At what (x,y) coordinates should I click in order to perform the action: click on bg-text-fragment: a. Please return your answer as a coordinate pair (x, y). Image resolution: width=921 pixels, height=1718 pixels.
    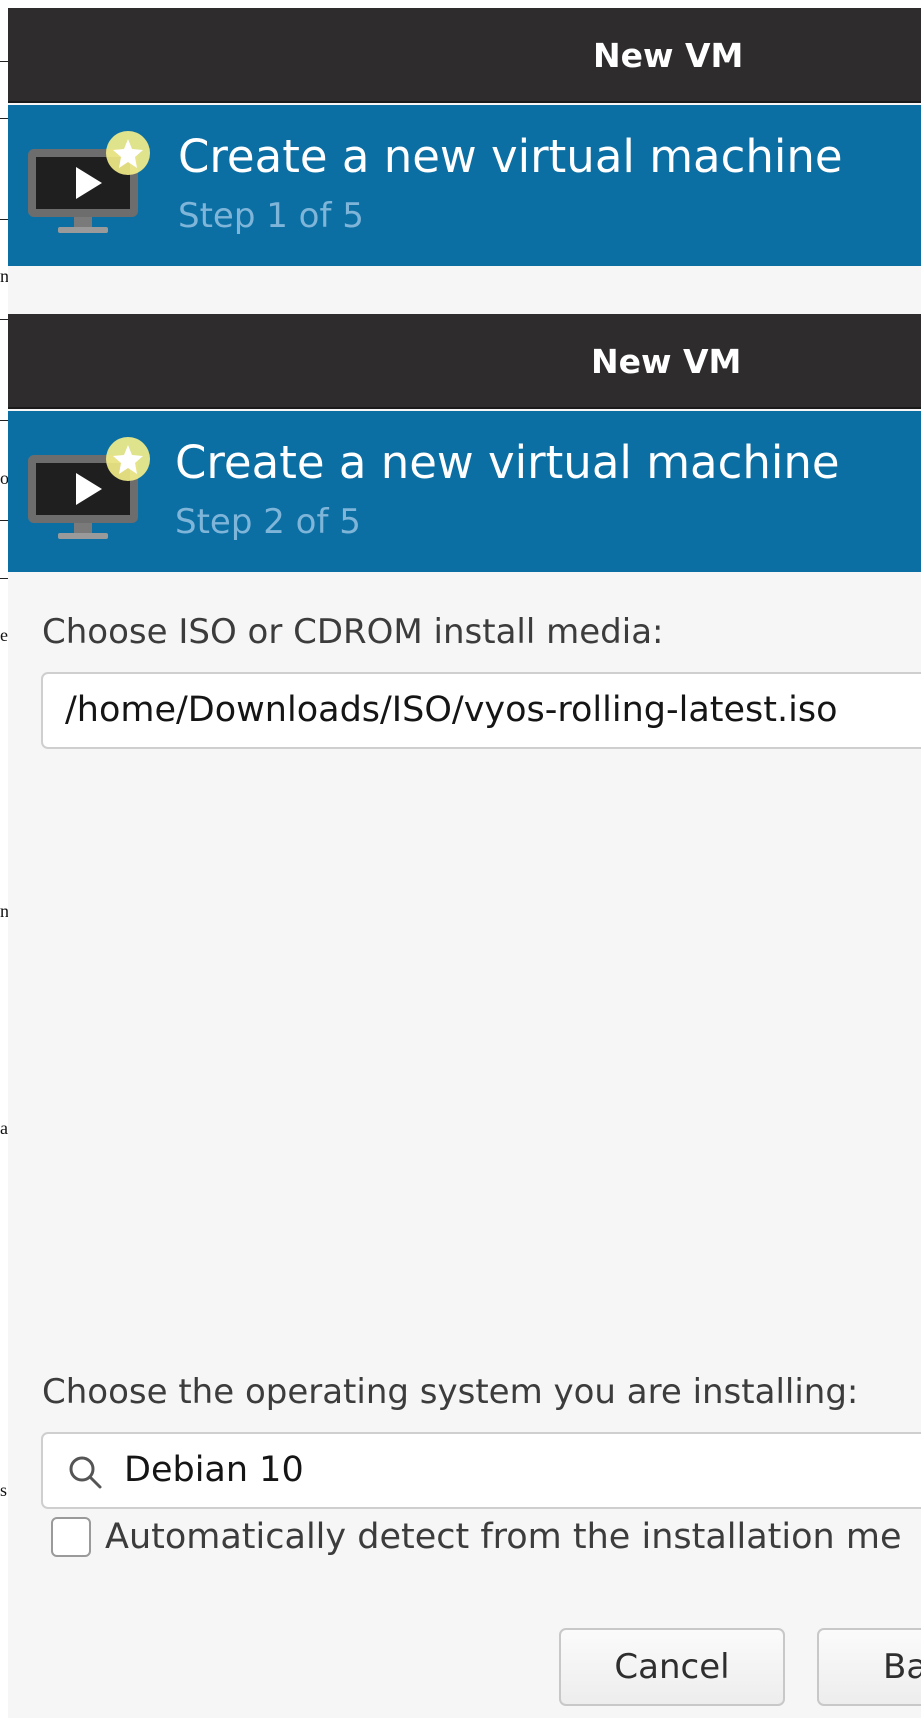
    Looking at the image, I should click on (4, 1128).